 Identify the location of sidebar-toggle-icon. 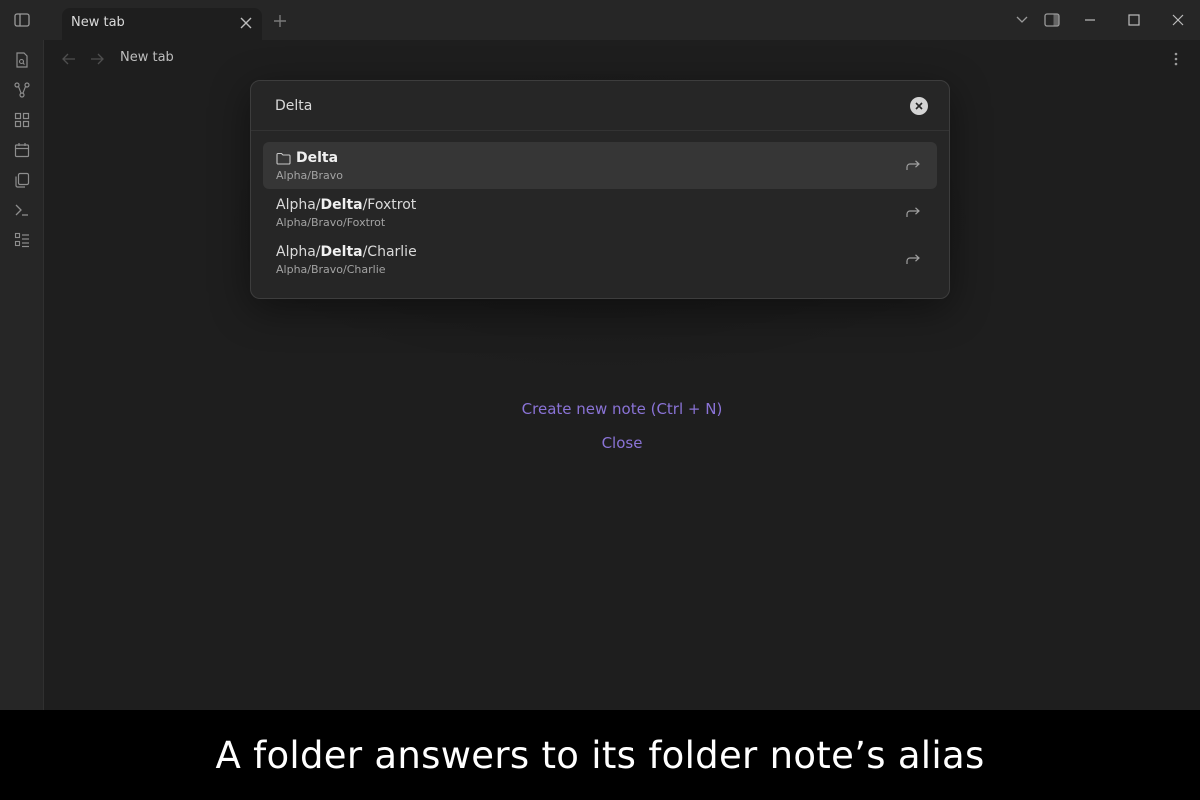
(22, 20).